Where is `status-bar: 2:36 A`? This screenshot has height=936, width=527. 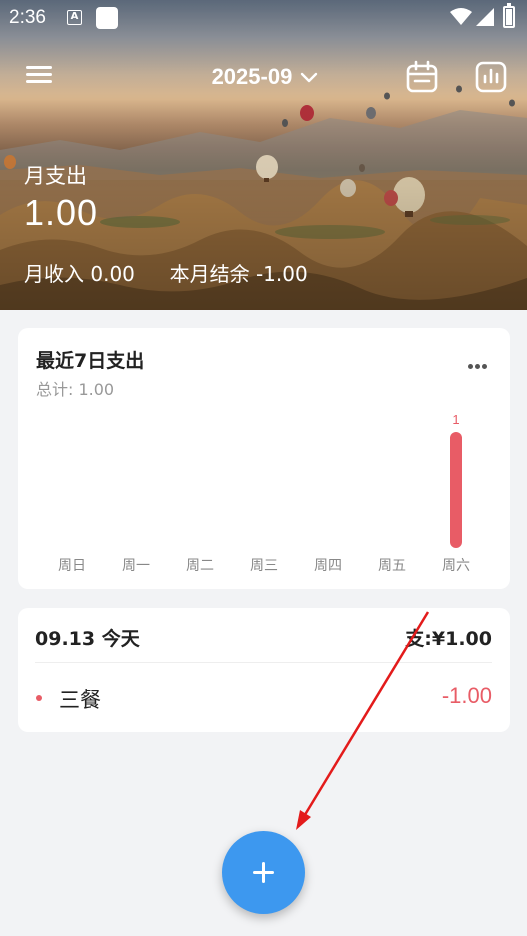
status-bar: 2:36 A is located at coordinates (263, 18).